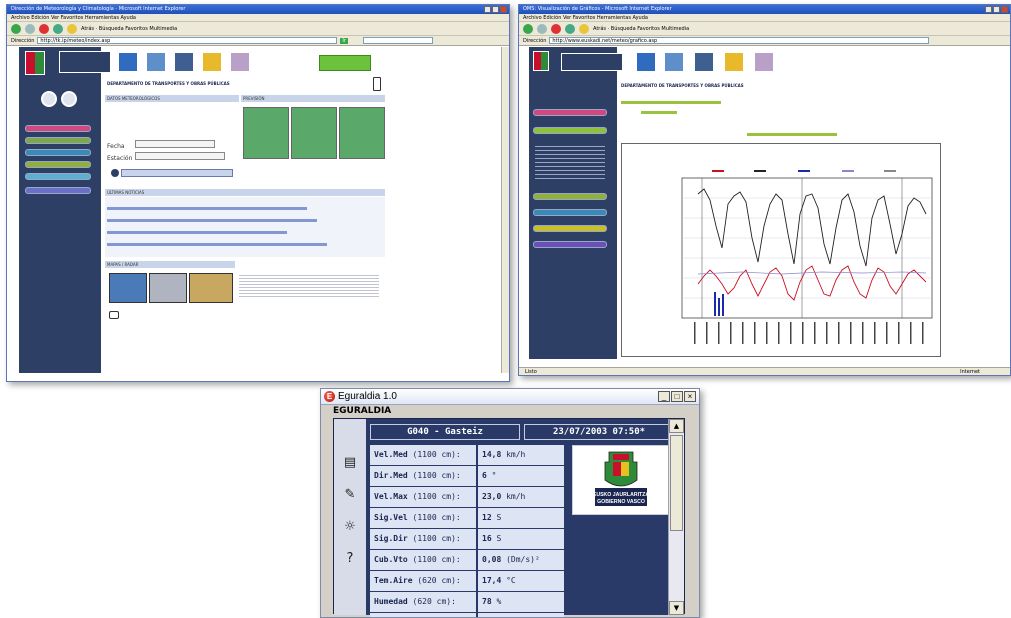 The width and height of the screenshot is (1011, 618). I want to click on measurement-value-cell: 23,0 km/h, so click(521, 497).